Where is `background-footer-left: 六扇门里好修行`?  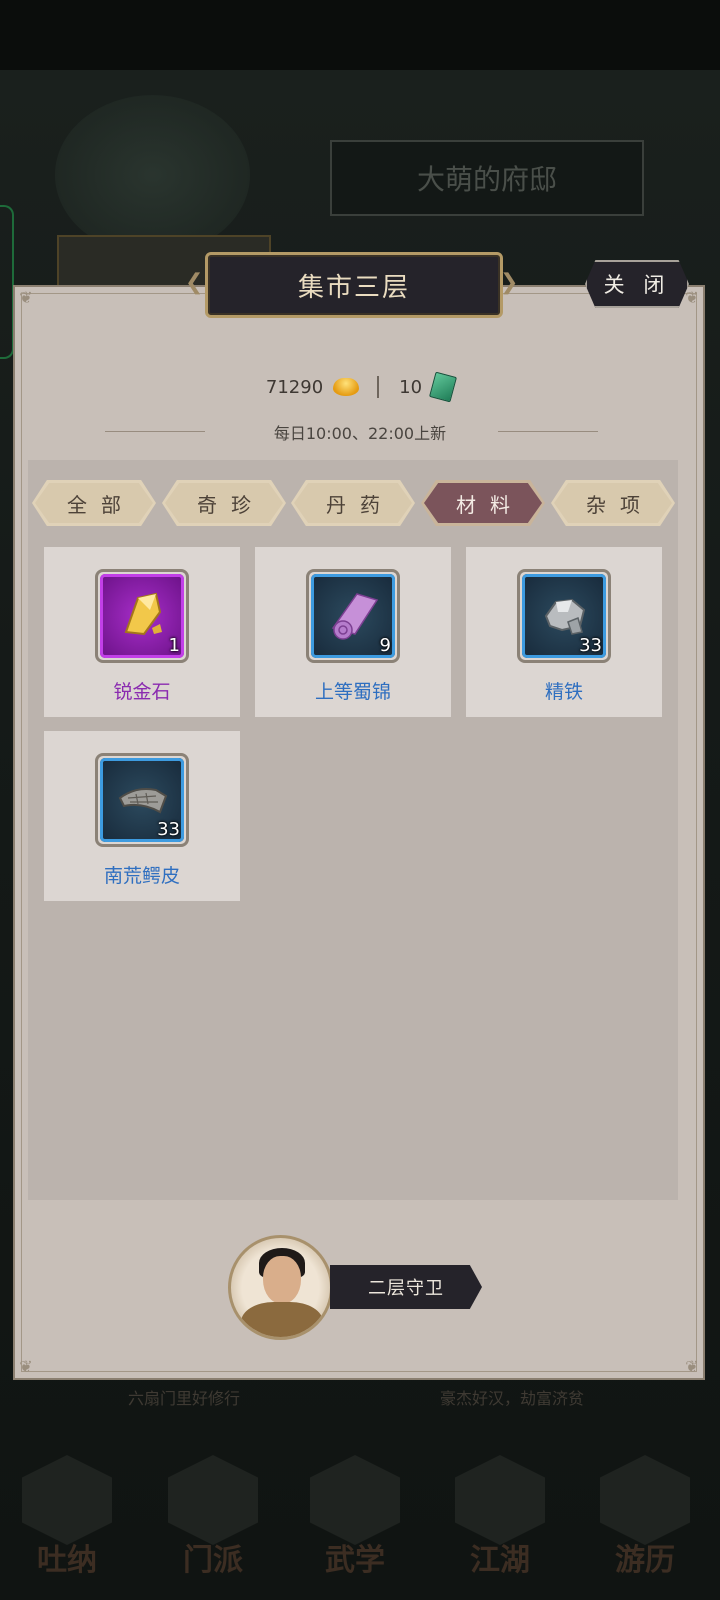
background-footer-left: 六扇门里好修行 is located at coordinates (184, 1398).